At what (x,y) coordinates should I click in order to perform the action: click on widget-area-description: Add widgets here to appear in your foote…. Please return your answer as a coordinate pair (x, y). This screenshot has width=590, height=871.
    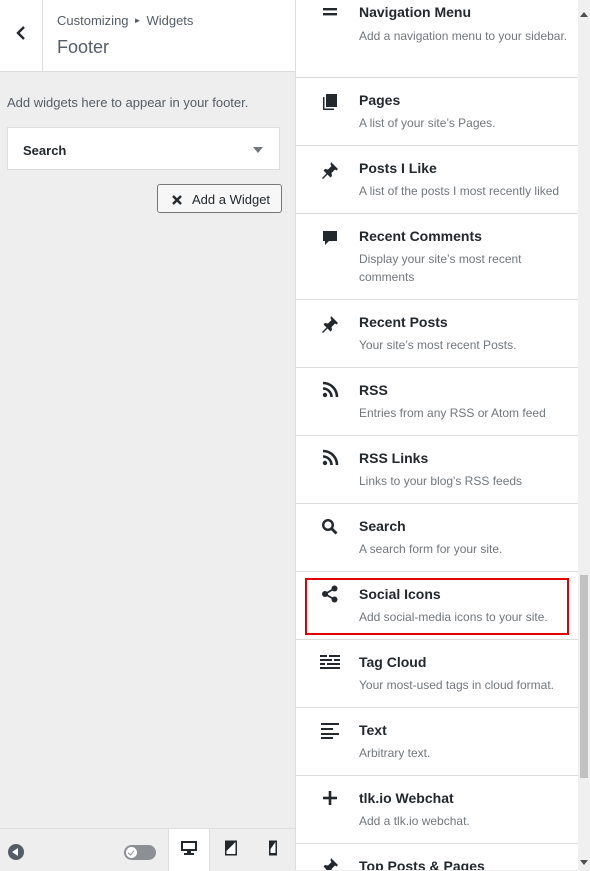
    Looking at the image, I should click on (128, 102).